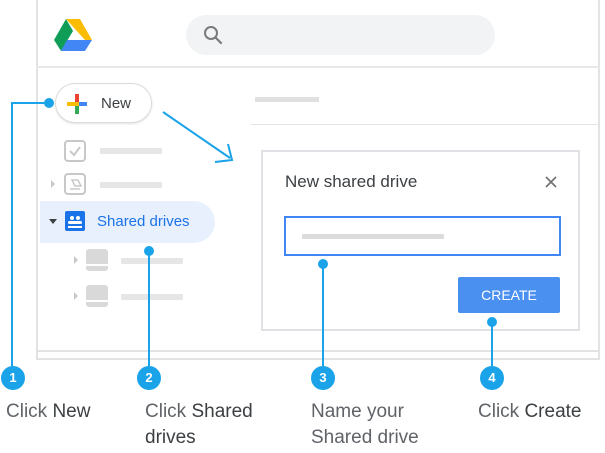  What do you see at coordinates (73, 35) in the screenshot?
I see `drive-logo-icon` at bounding box center [73, 35].